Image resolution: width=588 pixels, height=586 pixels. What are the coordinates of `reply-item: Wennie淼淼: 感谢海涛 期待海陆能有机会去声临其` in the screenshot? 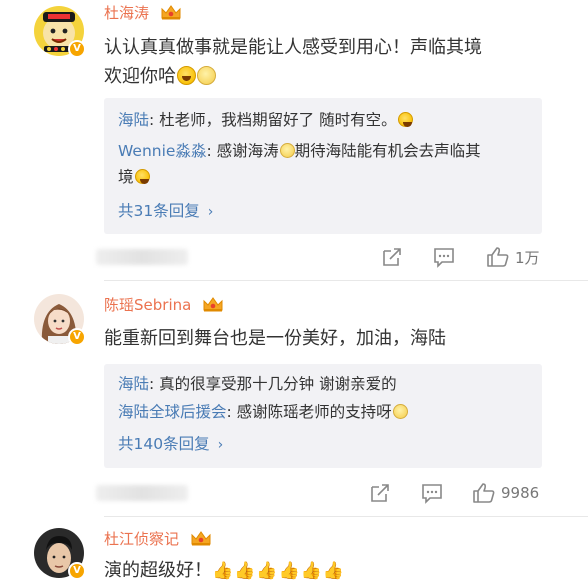 It's located at (299, 151).